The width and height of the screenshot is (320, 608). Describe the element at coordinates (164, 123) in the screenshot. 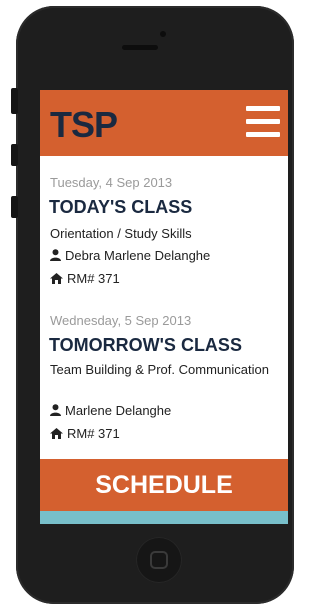

I see `app-header: TSP` at that location.